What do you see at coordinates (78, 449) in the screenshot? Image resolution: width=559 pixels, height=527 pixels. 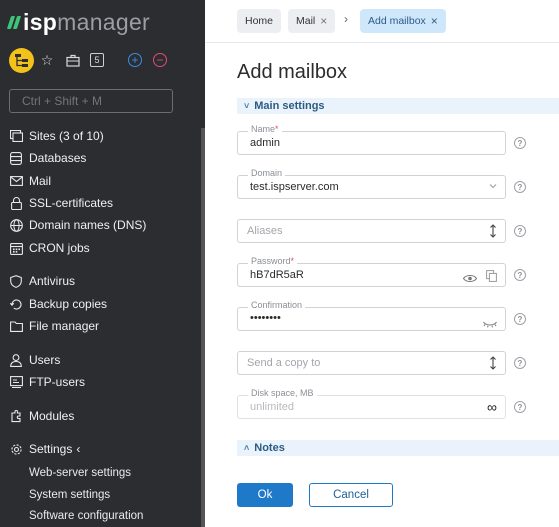 I see `chevron-left-icon: ‹` at bounding box center [78, 449].